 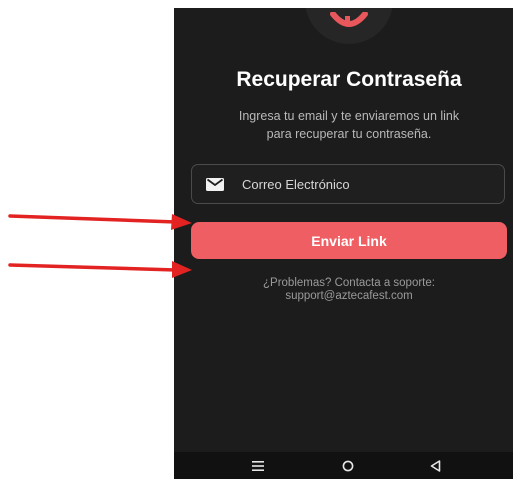 I want to click on back-icon, so click(x=435, y=465).